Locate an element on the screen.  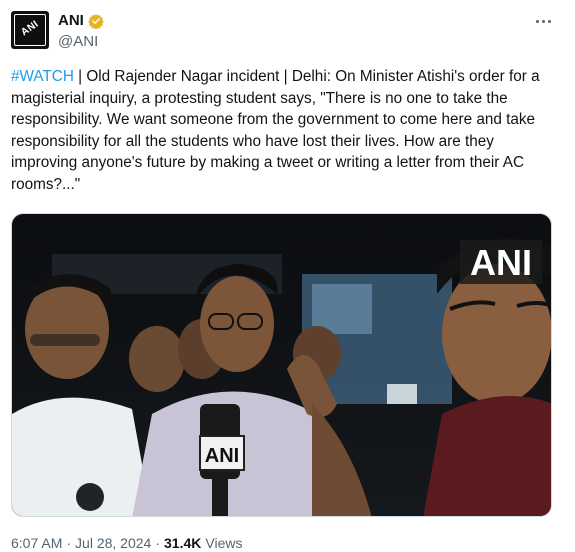
ani-watermark: ANI is located at coordinates (501, 262).